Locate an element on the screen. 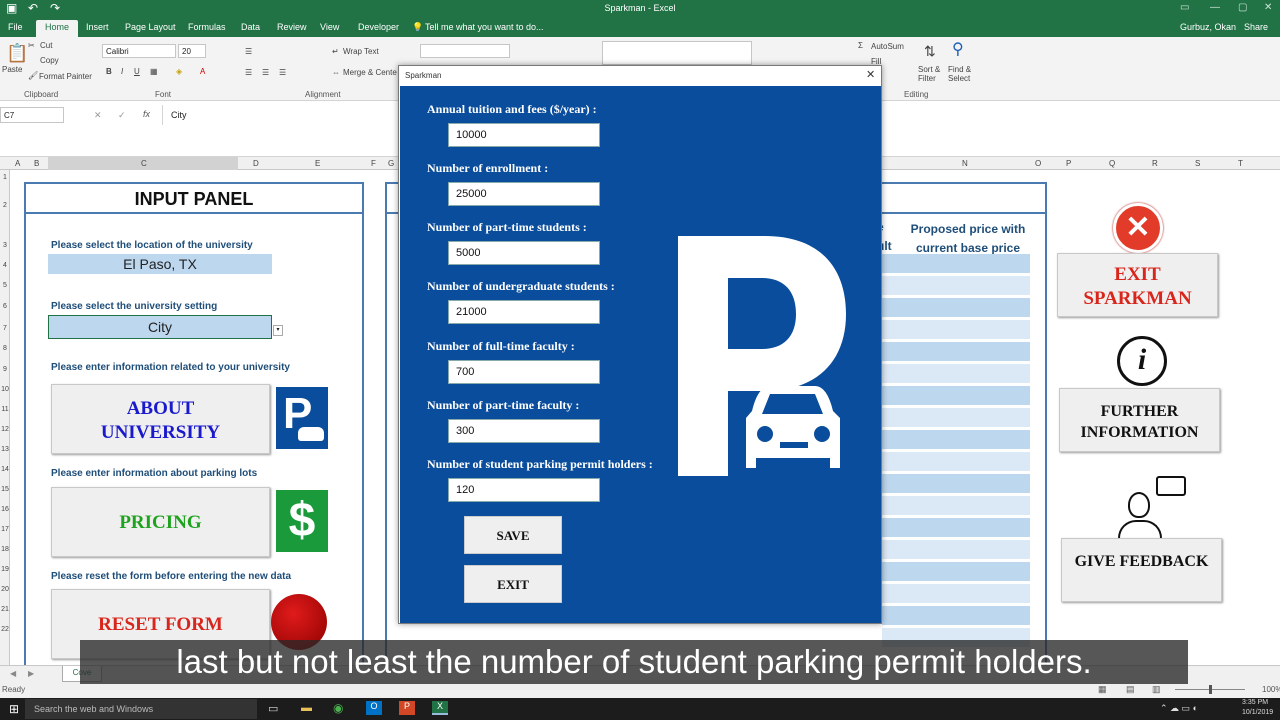 This screenshot has height=720, width=1280. row-header: 10 is located at coordinates (5, 389).